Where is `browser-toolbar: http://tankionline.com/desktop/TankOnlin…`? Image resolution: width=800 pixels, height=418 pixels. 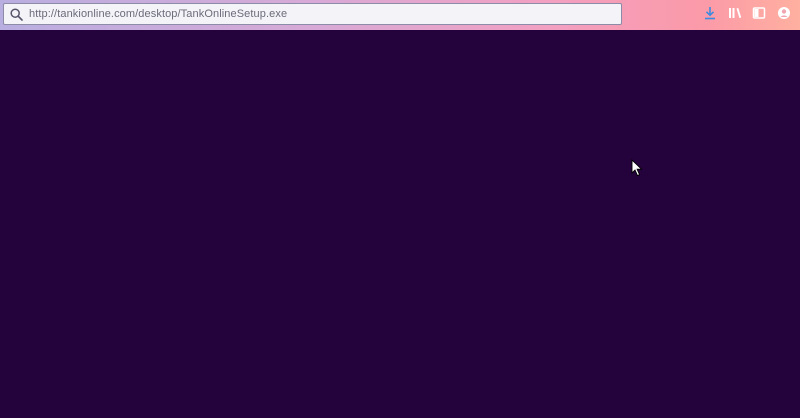 browser-toolbar: http://tankionline.com/desktop/TankOnlin… is located at coordinates (400, 15).